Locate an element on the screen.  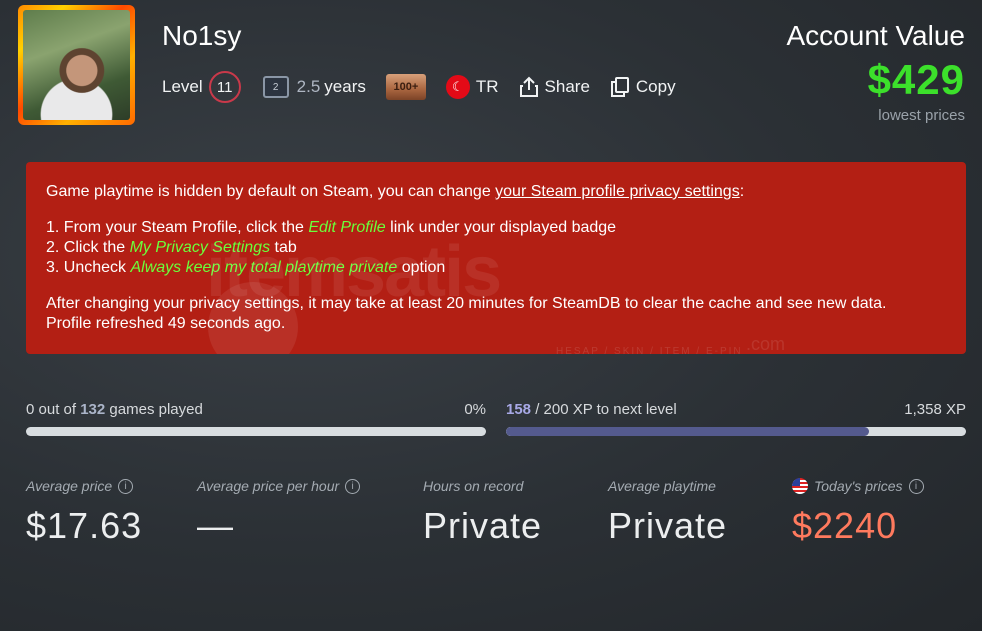
xp-progress-fill is located at coordinates (688, 431).